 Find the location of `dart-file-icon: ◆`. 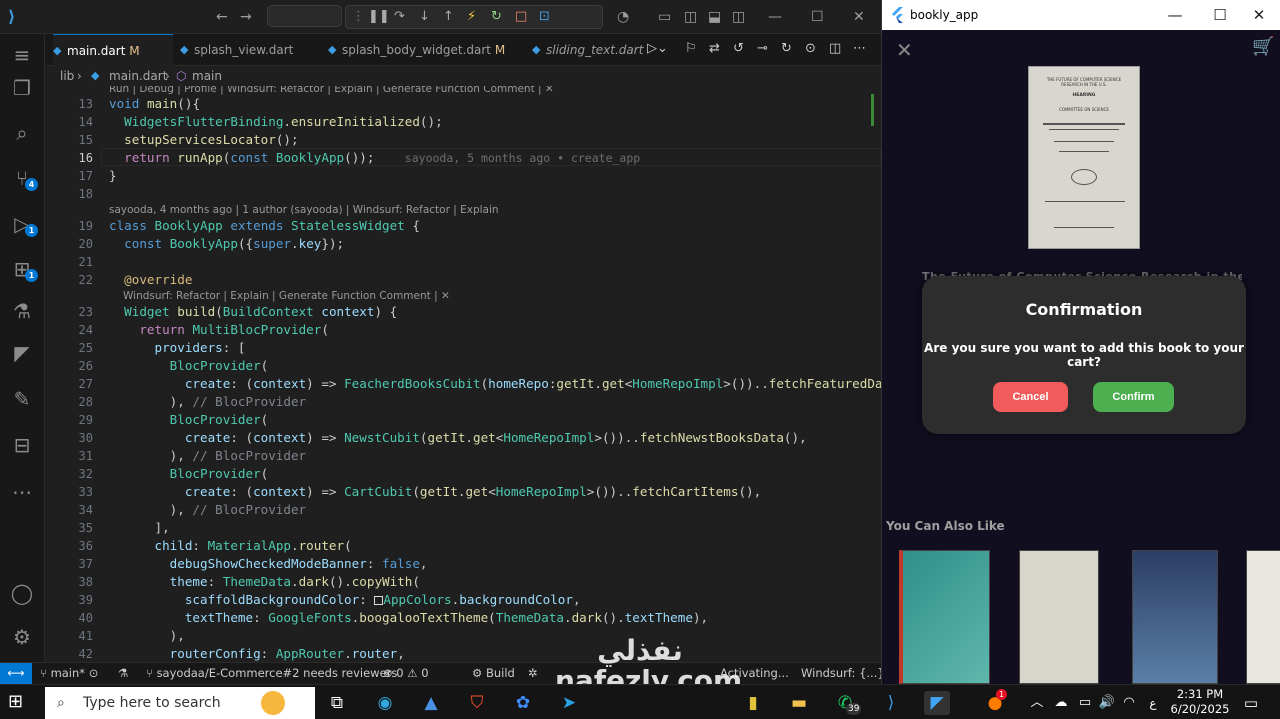

dart-file-icon: ◆ is located at coordinates (184, 49).